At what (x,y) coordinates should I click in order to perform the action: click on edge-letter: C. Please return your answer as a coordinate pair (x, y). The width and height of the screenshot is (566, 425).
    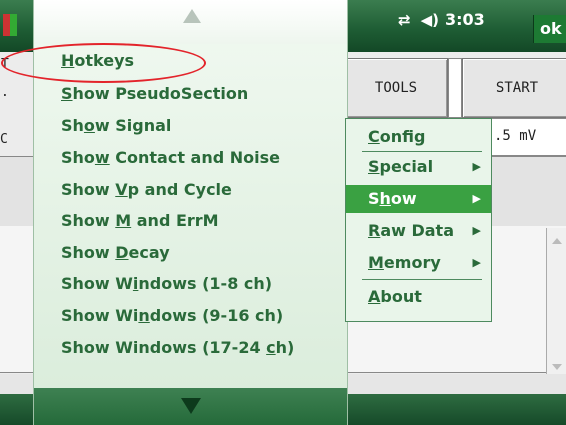
    Looking at the image, I should click on (4, 139).